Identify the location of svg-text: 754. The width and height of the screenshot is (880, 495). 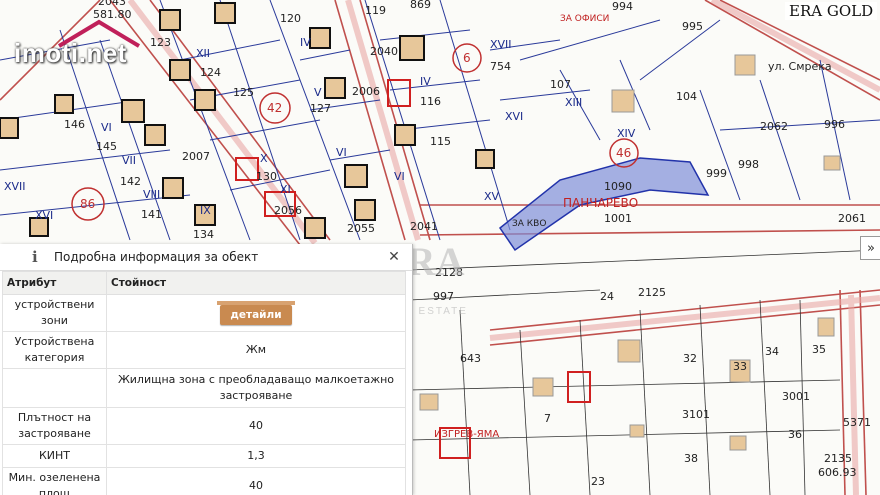
(500, 66).